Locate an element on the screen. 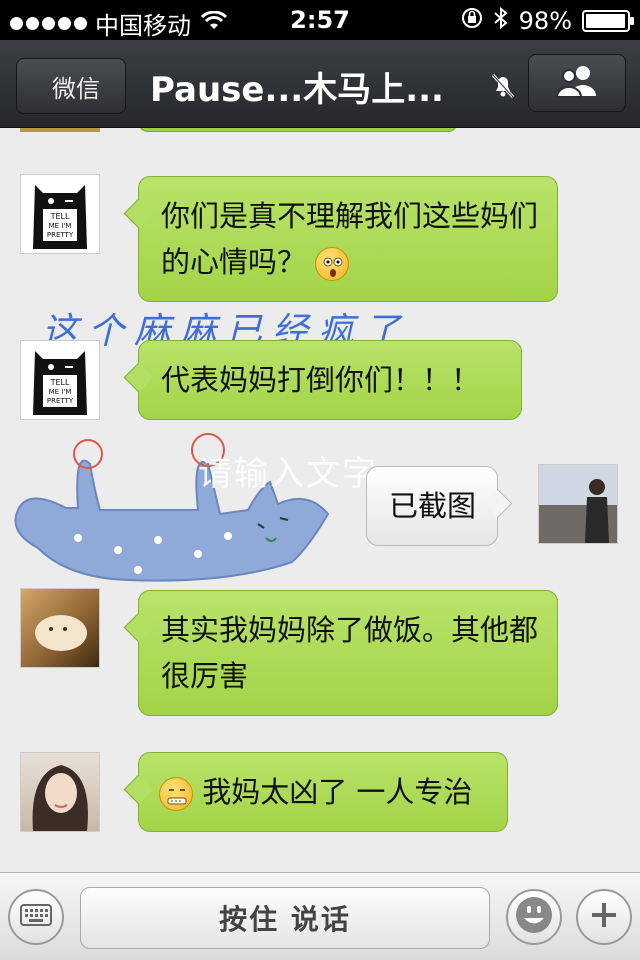 This screenshot has height=960, width=640. battery-percent: 98% is located at coordinates (545, 21).